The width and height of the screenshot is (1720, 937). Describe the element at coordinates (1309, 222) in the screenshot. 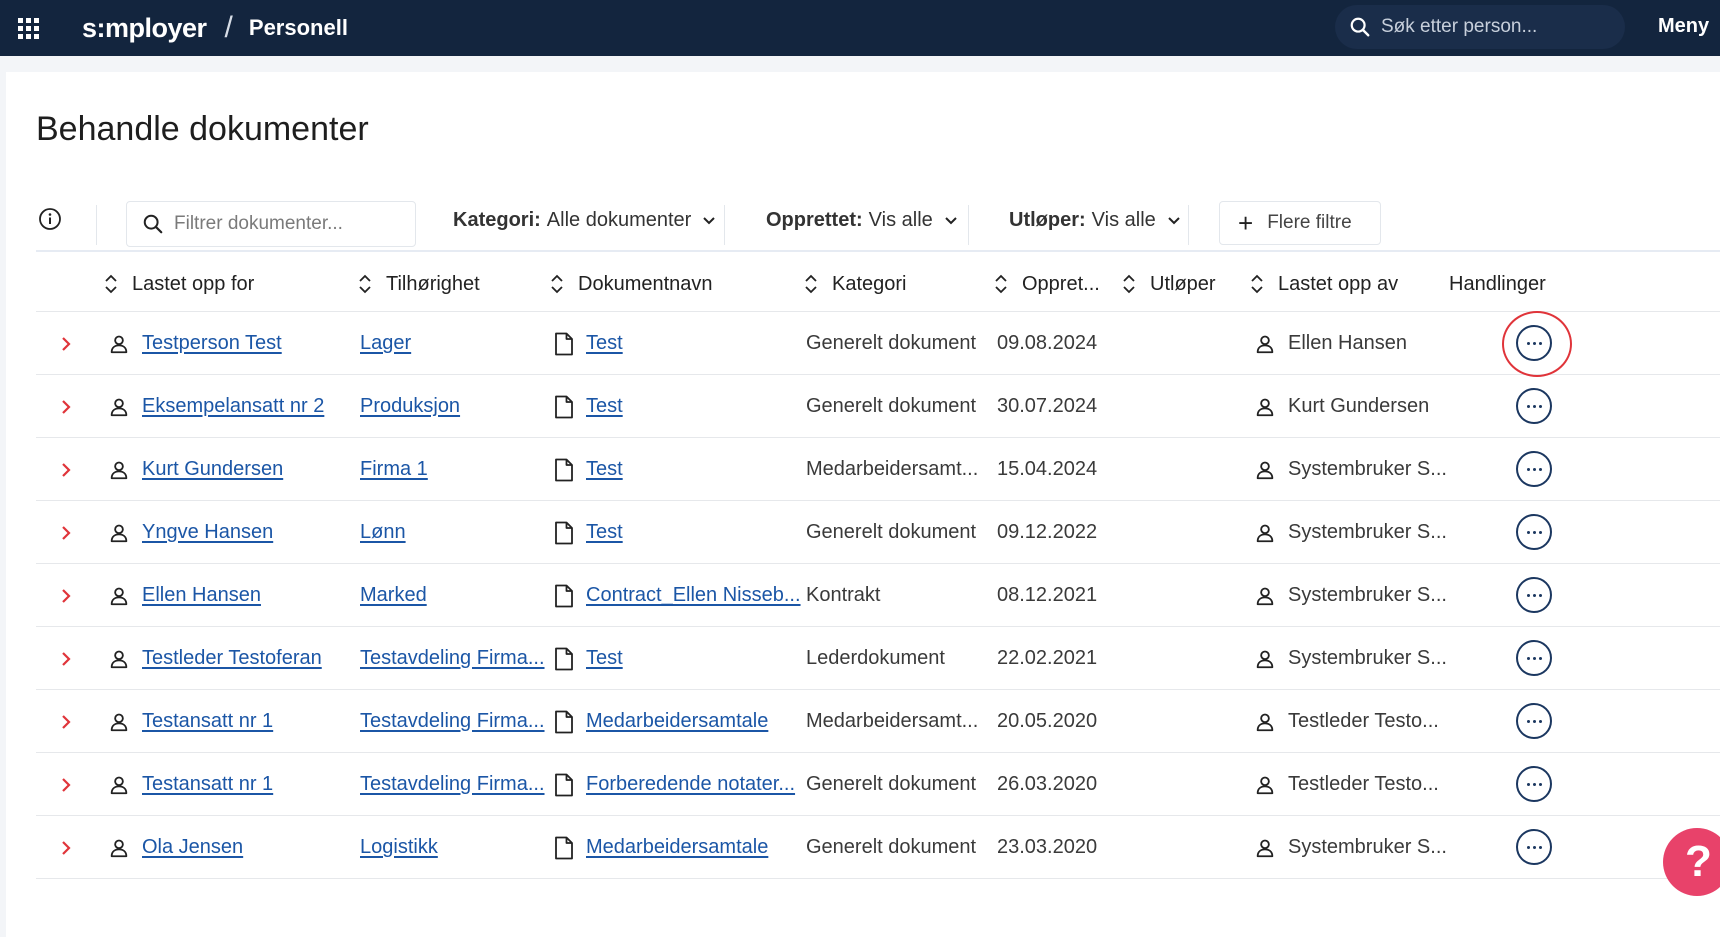

I see `more-filters-label: Flere filtre` at that location.